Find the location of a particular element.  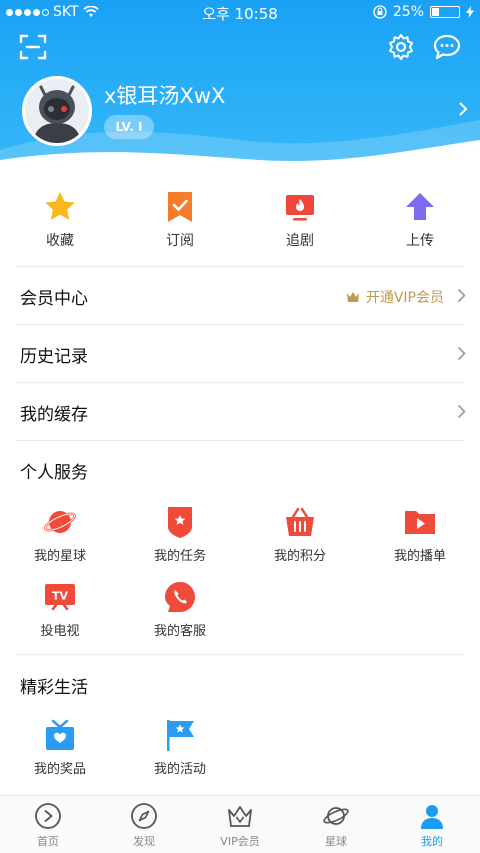

gear-icon is located at coordinates (401, 47).